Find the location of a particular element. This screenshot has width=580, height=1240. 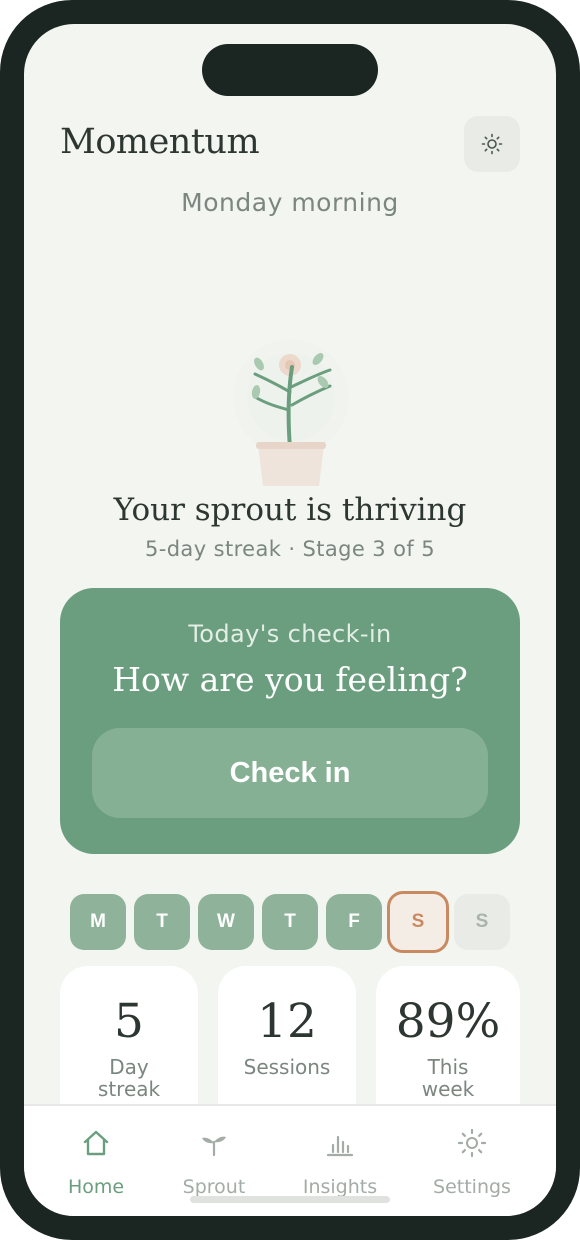

day-chip-saturday: S is located at coordinates (418, 922).